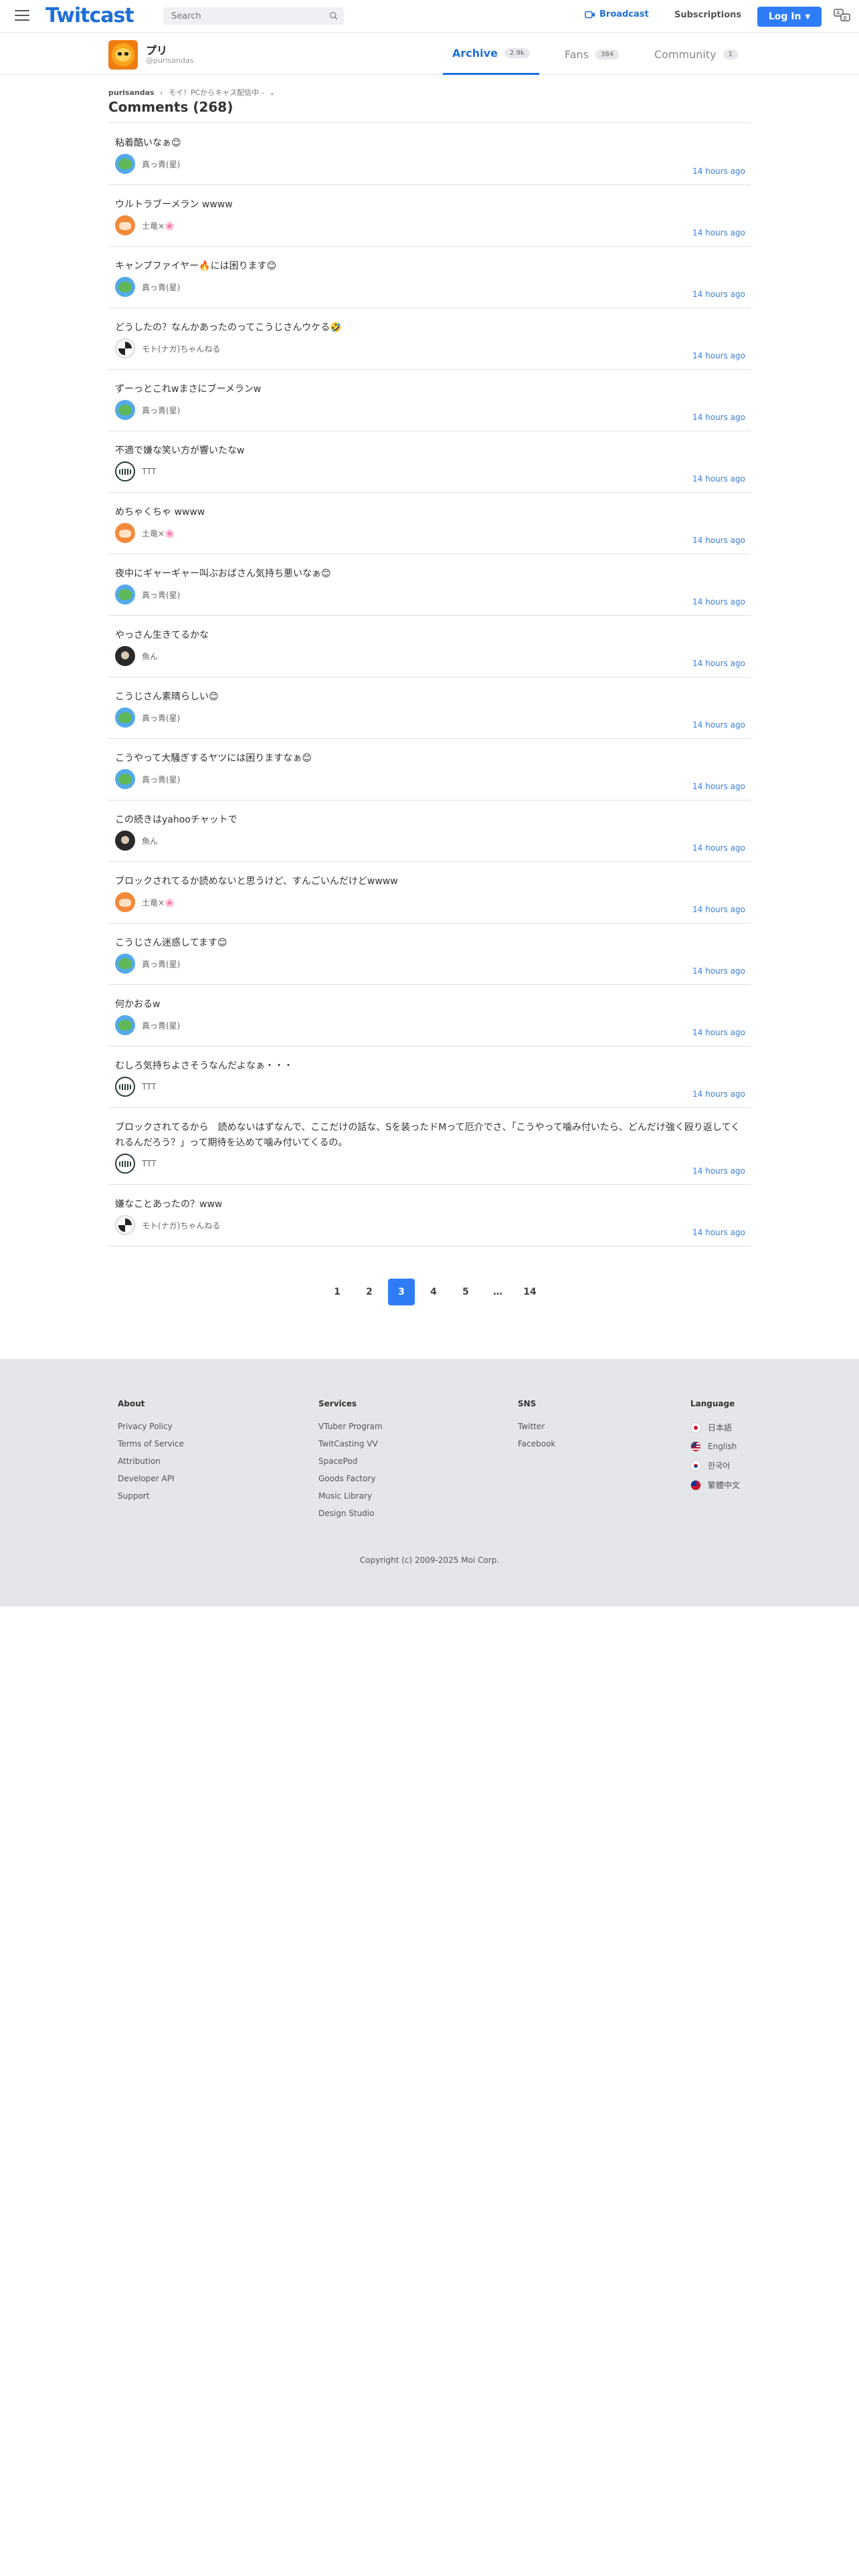 This screenshot has width=859, height=2576. I want to click on footer-link: Goods Factory, so click(351, 1478).